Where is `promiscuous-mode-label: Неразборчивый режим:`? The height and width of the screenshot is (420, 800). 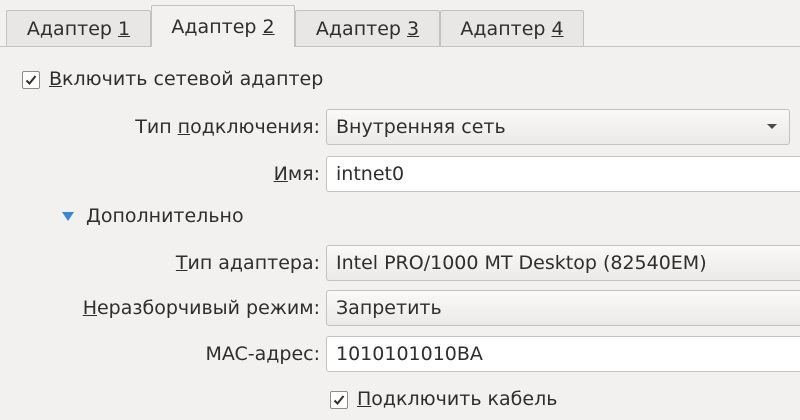 promiscuous-mode-label: Неразборчивый режим: is located at coordinates (201, 308).